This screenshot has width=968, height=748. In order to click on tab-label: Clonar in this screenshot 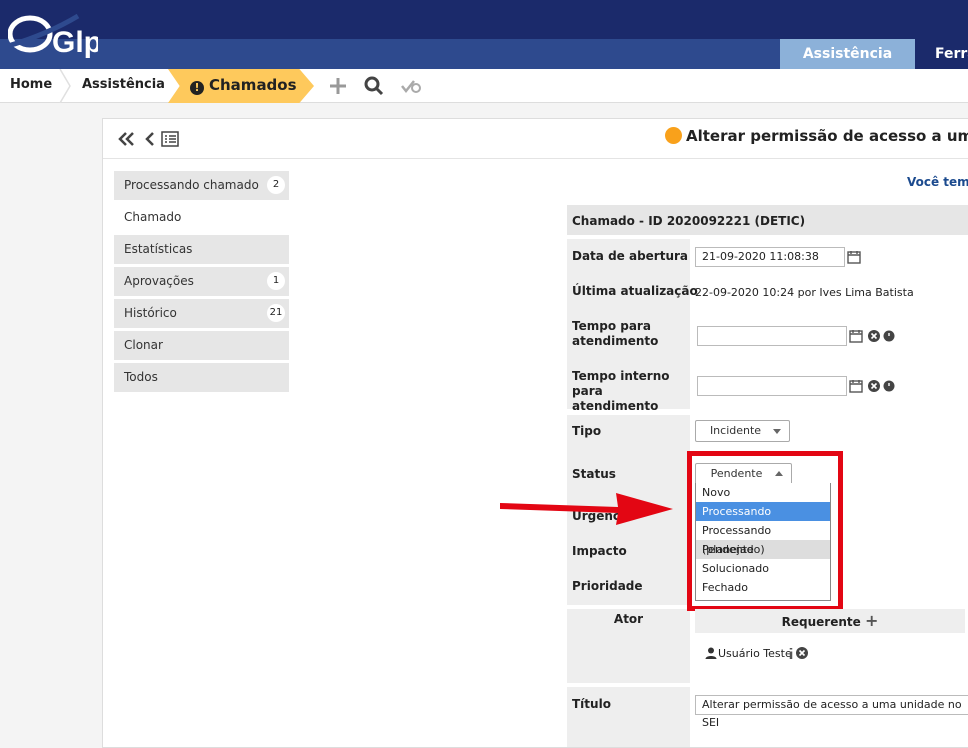, I will do `click(143, 345)`.